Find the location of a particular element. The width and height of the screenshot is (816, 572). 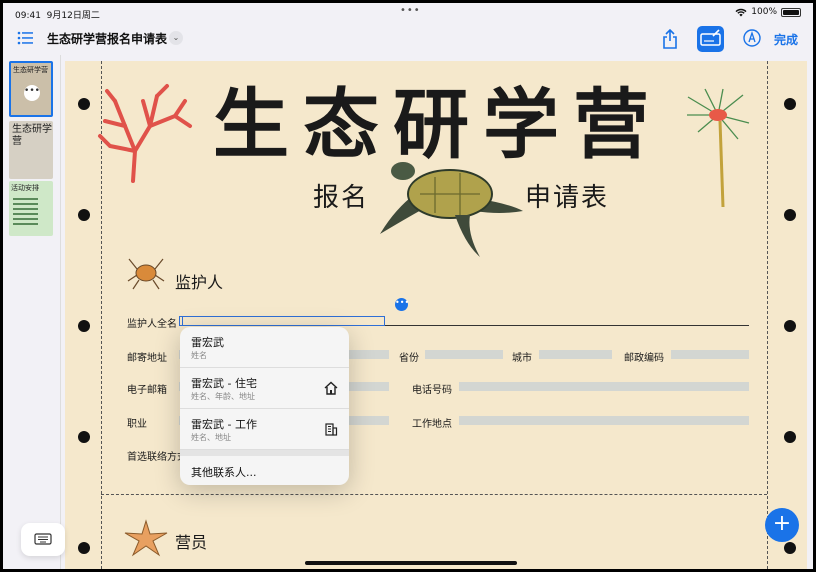

thumbnail-label: 活动安排 is located at coordinates (25, 188).